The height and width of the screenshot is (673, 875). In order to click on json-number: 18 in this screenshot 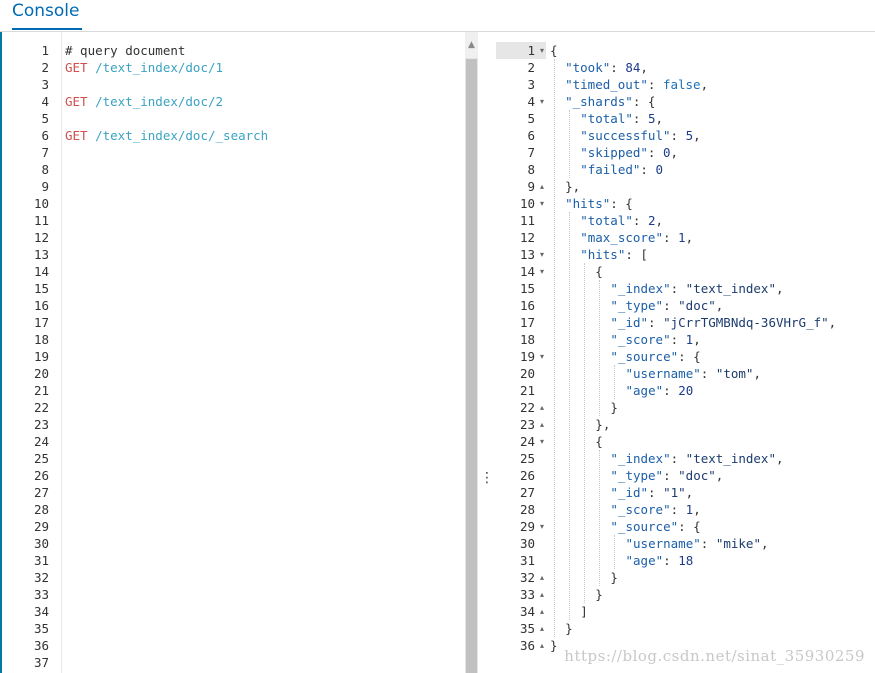, I will do `click(686, 560)`.